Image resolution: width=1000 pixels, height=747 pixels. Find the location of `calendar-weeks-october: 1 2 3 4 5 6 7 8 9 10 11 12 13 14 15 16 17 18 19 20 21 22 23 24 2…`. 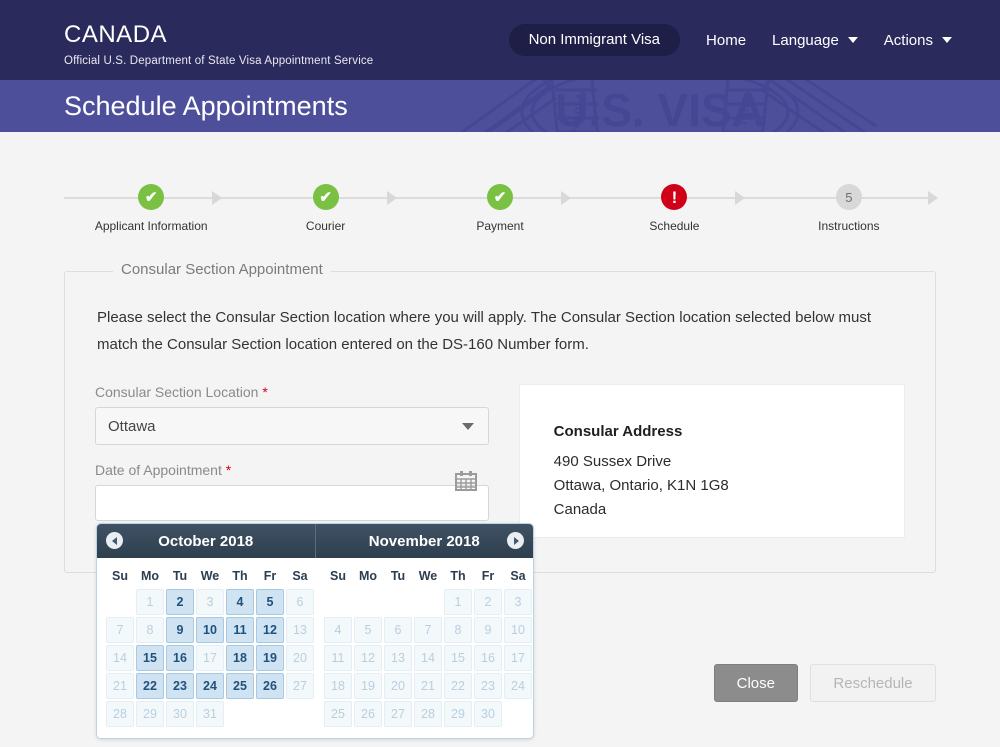

calendar-weeks-october: 1 2 3 4 5 6 7 8 9 10 11 12 13 14 15 16 17 18 19 20 21 22 23 24 2… is located at coordinates (210, 658).